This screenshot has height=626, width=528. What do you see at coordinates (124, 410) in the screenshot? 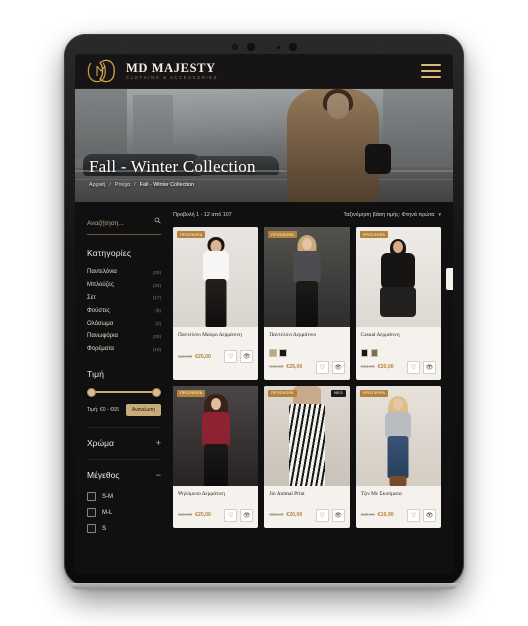
I see `price-filter-row: Τιμή: €0 - €65 Ανανέωση` at bounding box center [124, 410].